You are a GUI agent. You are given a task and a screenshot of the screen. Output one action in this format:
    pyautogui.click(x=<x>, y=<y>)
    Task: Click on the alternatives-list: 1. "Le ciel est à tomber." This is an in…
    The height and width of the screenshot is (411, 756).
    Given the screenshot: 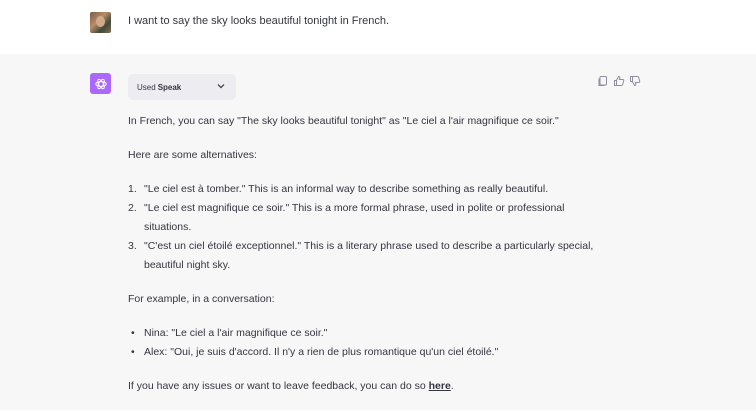 What is the action you would take?
    pyautogui.click(x=368, y=227)
    